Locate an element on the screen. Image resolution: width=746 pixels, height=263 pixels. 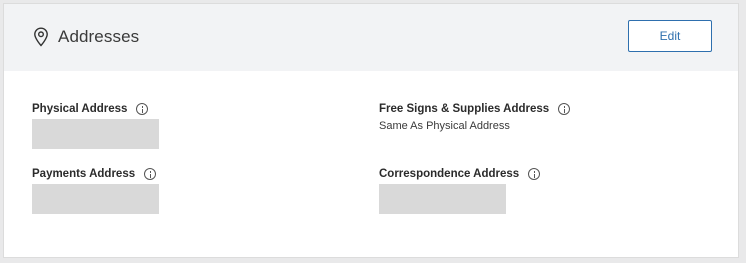
free-signs-address-label: Free Signs & Supplies Address is located at coordinates (464, 109).